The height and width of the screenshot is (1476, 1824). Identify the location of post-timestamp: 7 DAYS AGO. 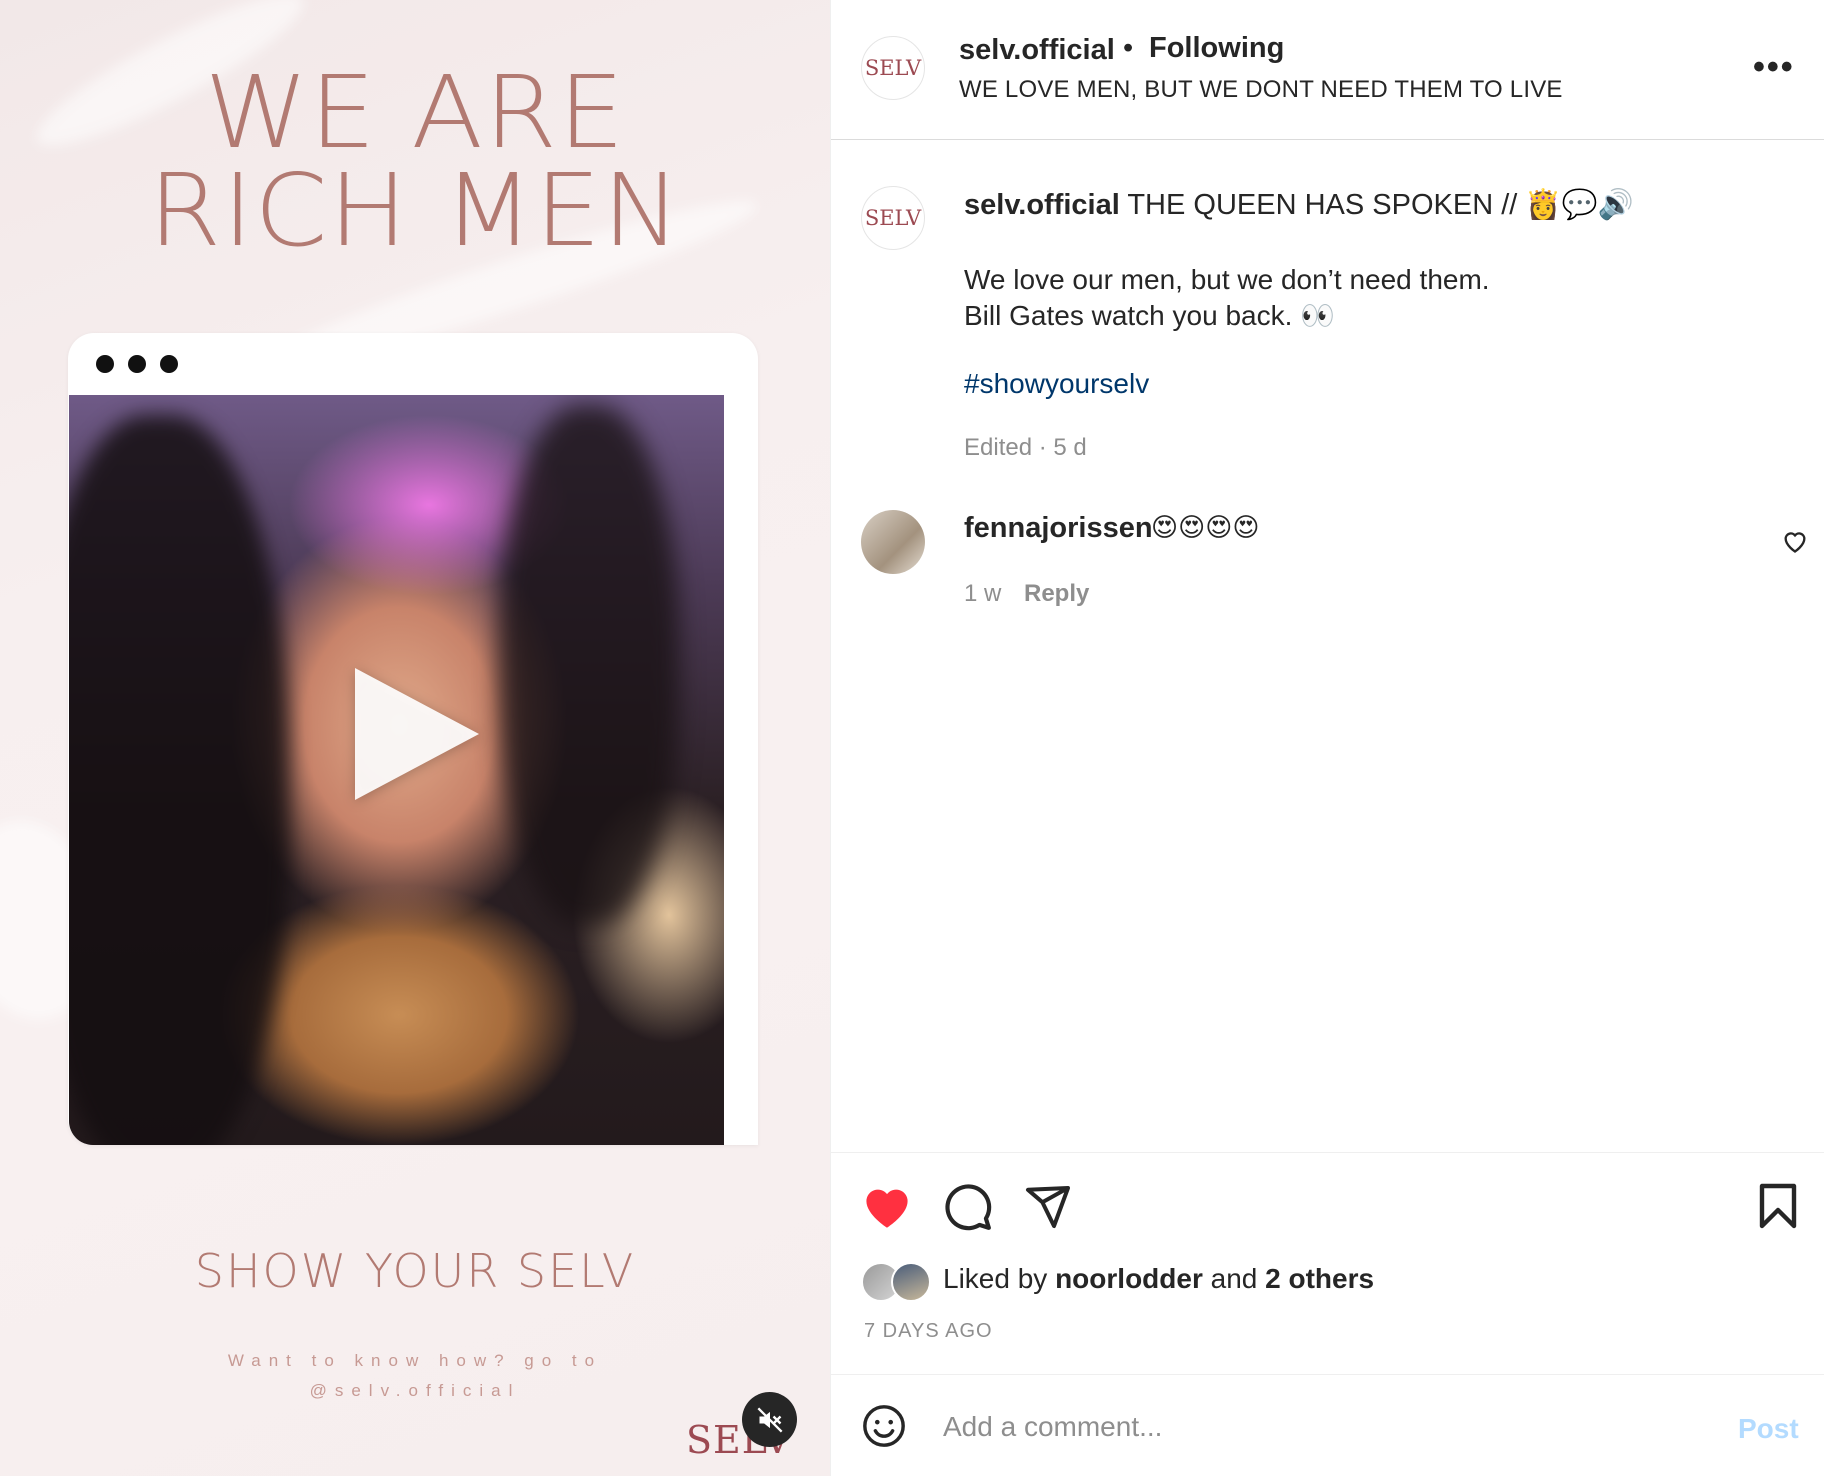
(928, 1331).